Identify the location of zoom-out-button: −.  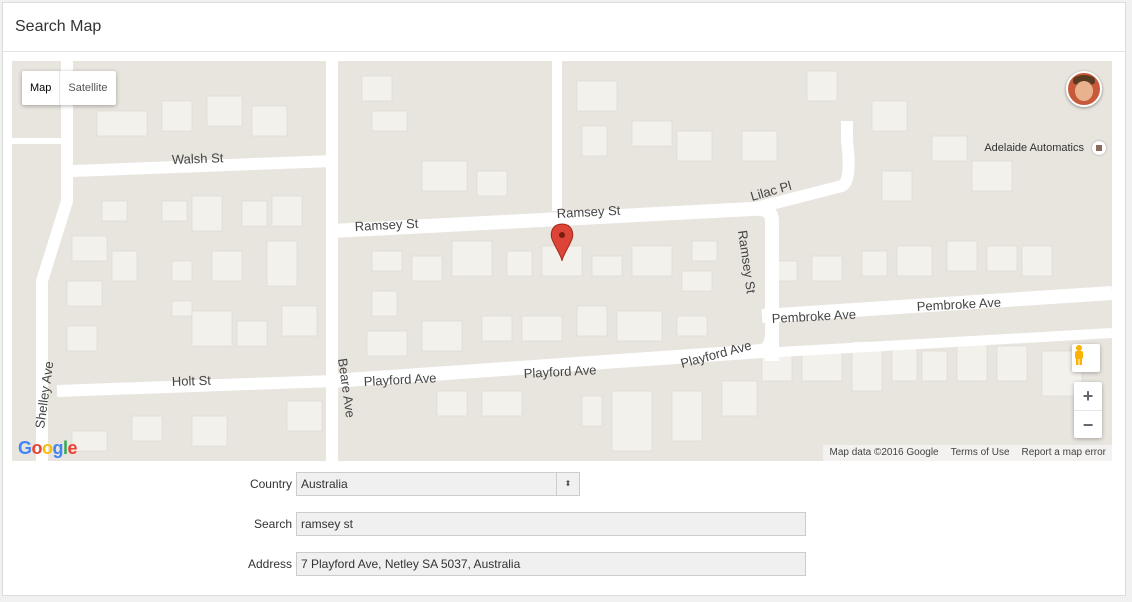
(1088, 425).